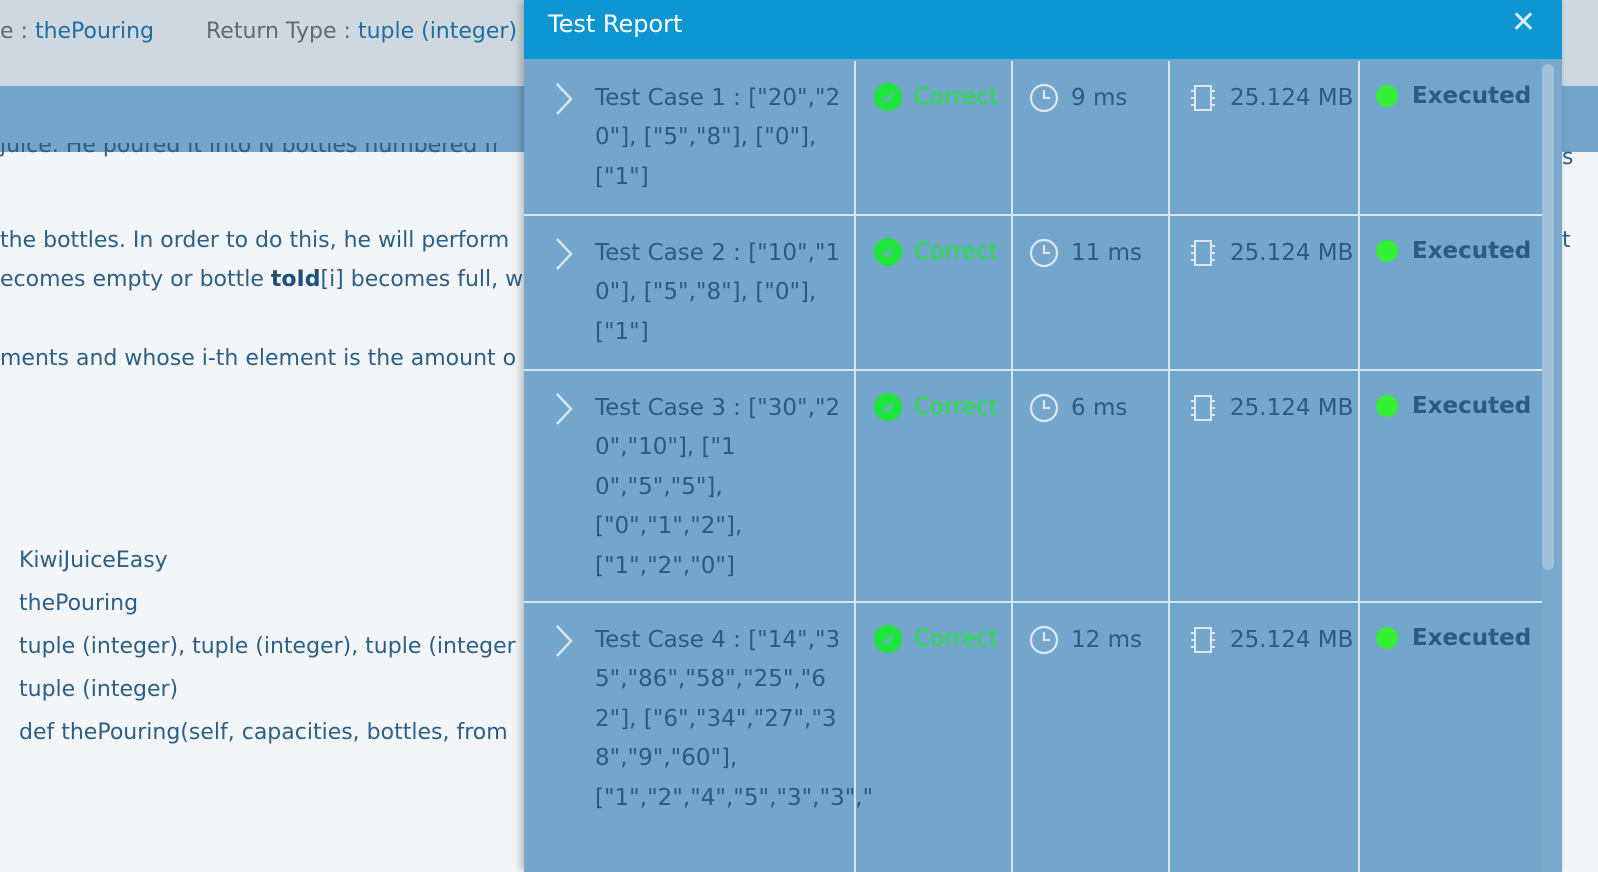  Describe the element at coordinates (99, 689) in the screenshot. I see `signature-returns: tuple (integer)` at that location.